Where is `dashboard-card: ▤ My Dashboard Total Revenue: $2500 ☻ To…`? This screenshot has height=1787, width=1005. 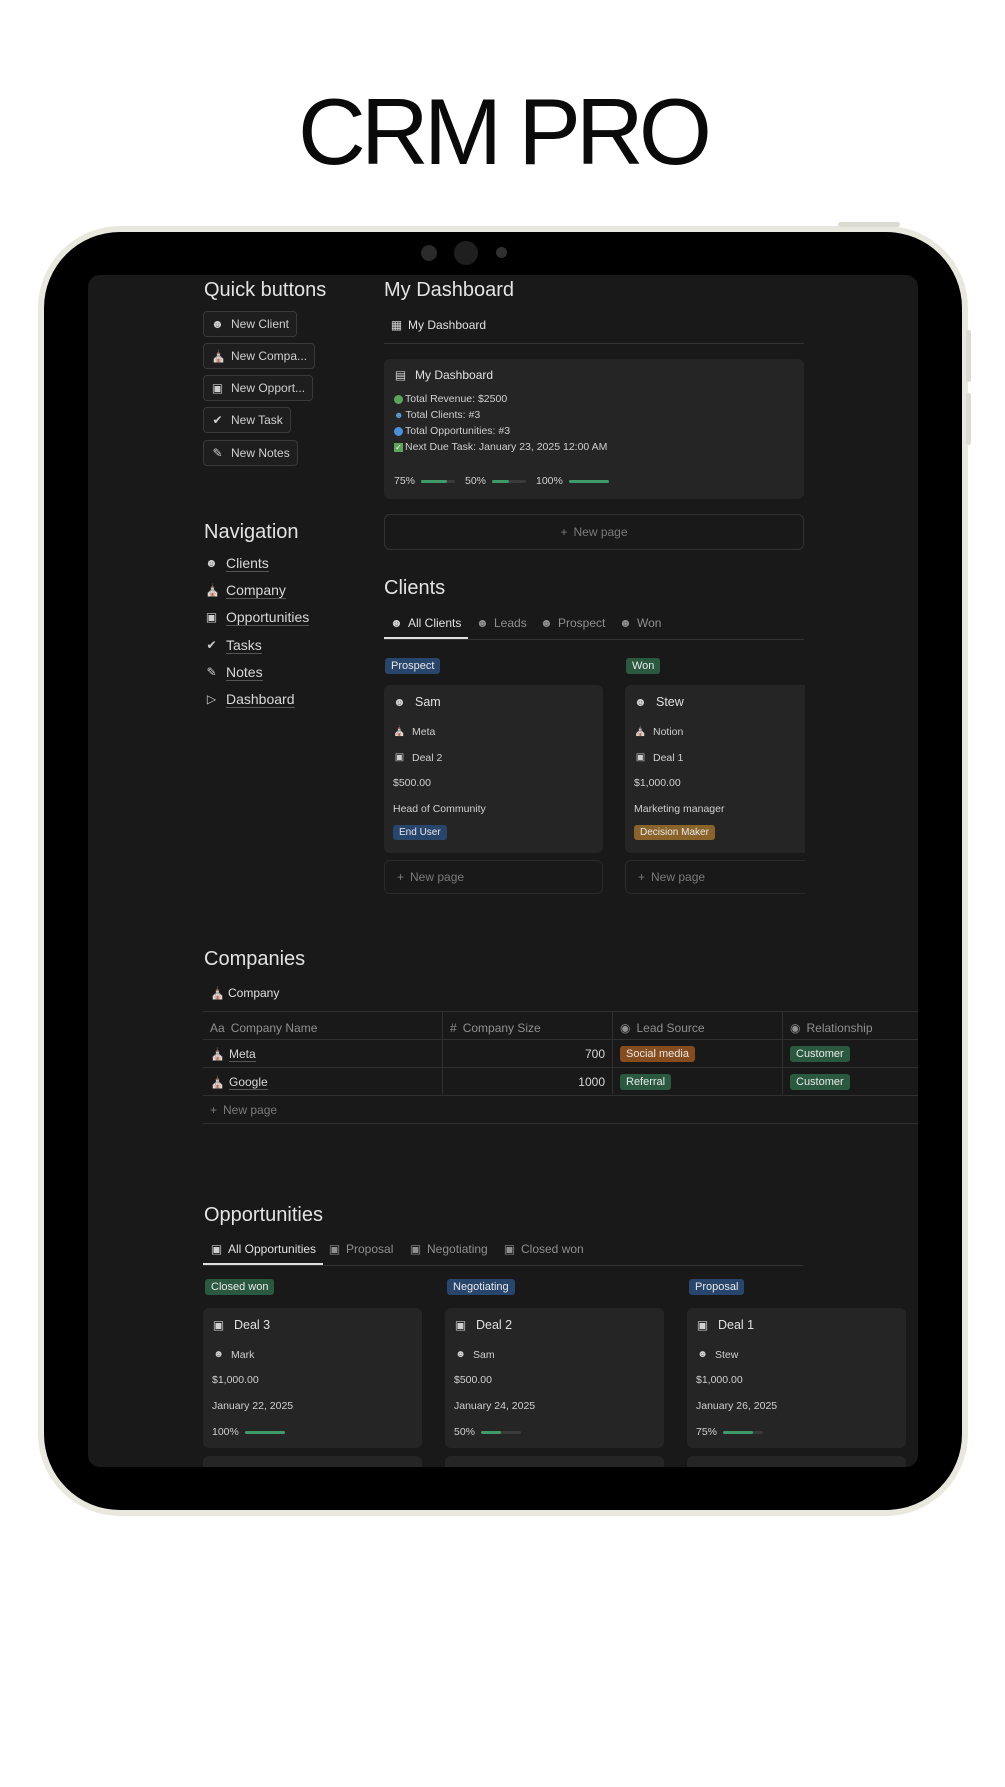
dashboard-card: ▤ My Dashboard Total Revenue: $2500 ☻ To… is located at coordinates (594, 429).